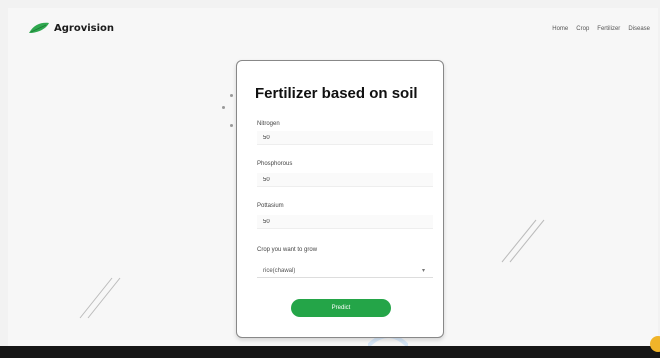 The image size is (660, 358). I want to click on crop-selected-value: rice(chawal), so click(279, 271).